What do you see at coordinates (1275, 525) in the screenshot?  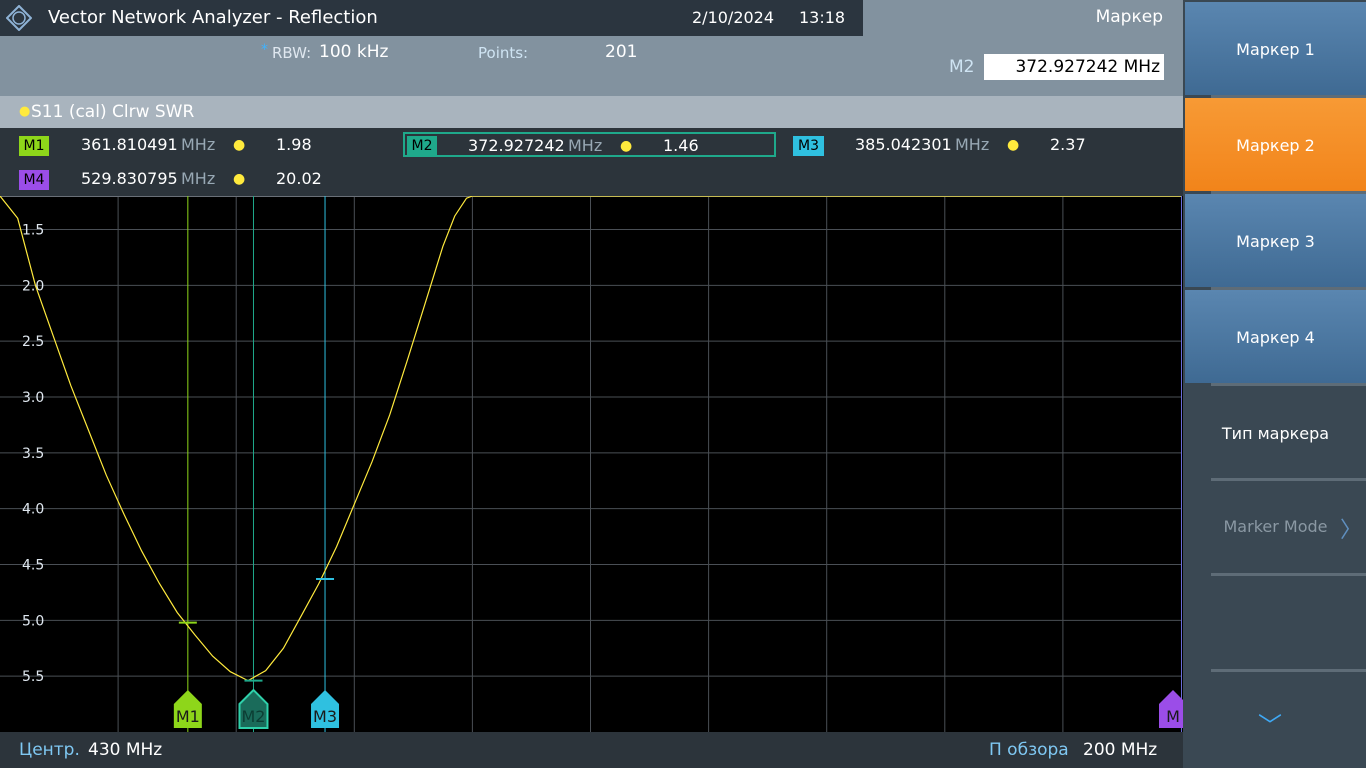 I see `softkey-marker-mode: Marker Mode` at bounding box center [1275, 525].